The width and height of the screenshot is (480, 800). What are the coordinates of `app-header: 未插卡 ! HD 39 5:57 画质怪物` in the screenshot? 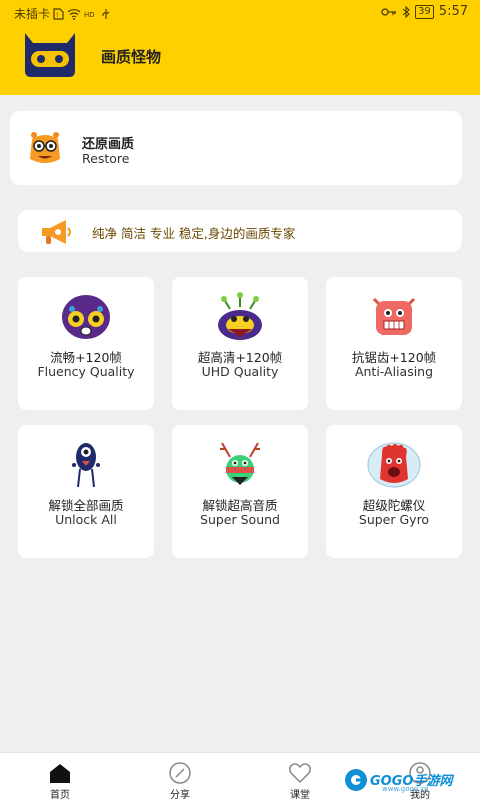 It's located at (240, 47).